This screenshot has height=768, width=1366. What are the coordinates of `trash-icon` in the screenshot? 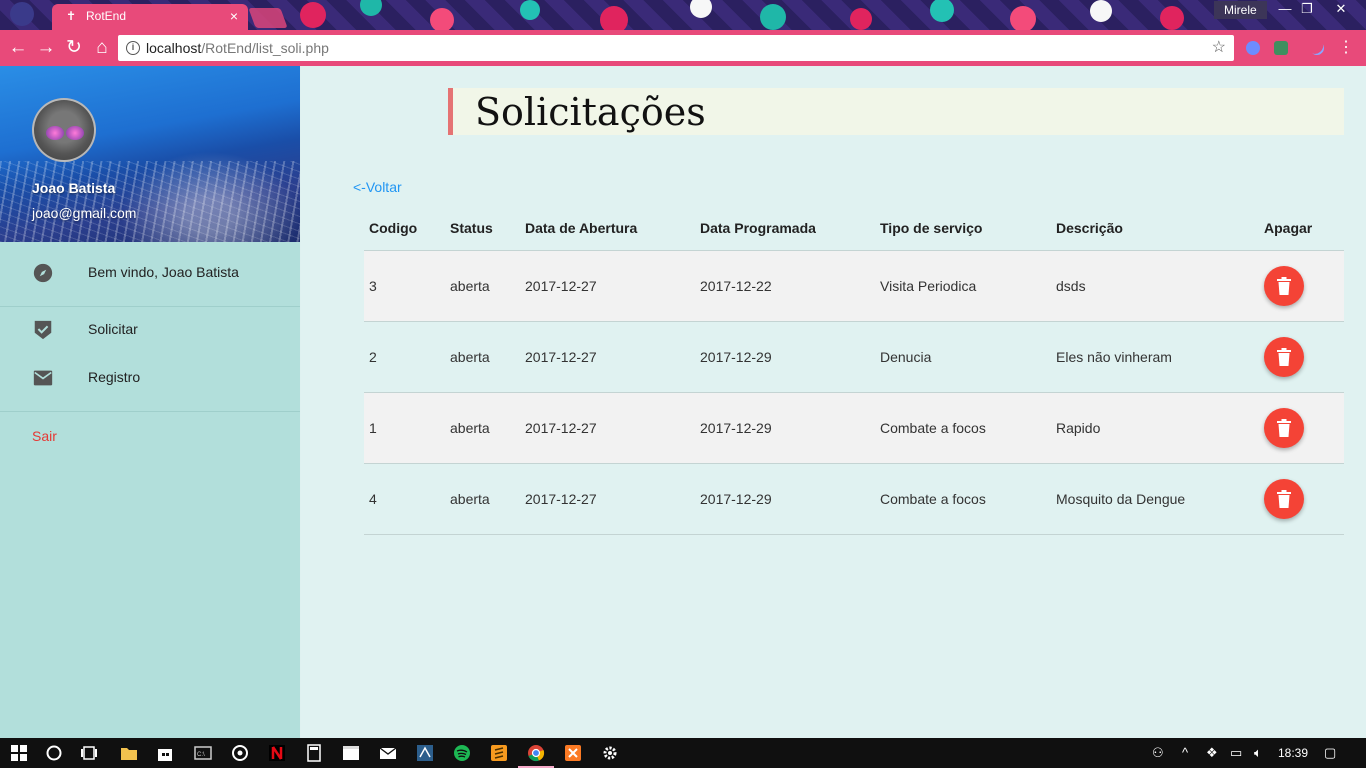 It's located at (1284, 285).